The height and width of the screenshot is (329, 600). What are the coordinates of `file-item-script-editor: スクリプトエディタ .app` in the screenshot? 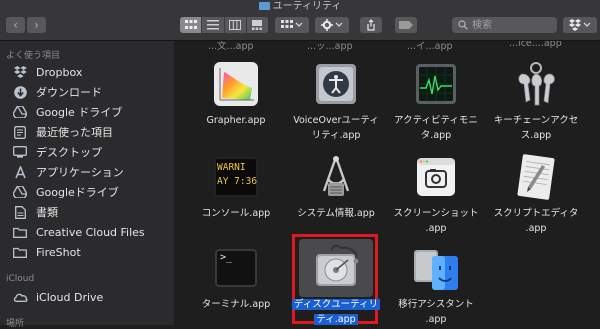 It's located at (536, 193).